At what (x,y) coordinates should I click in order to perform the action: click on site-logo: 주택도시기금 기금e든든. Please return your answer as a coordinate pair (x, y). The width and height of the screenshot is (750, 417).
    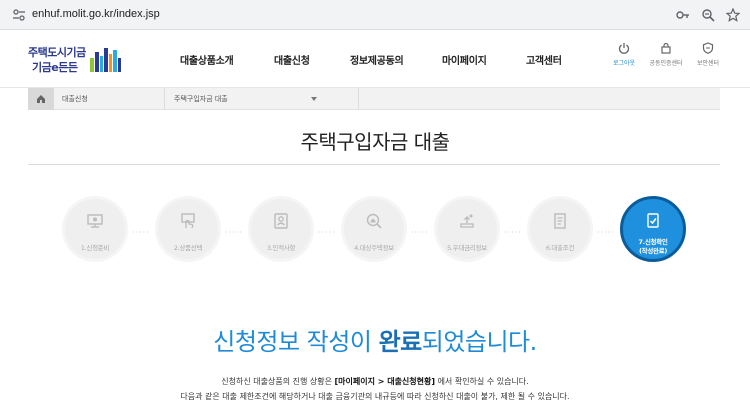
    Looking at the image, I should click on (78, 61).